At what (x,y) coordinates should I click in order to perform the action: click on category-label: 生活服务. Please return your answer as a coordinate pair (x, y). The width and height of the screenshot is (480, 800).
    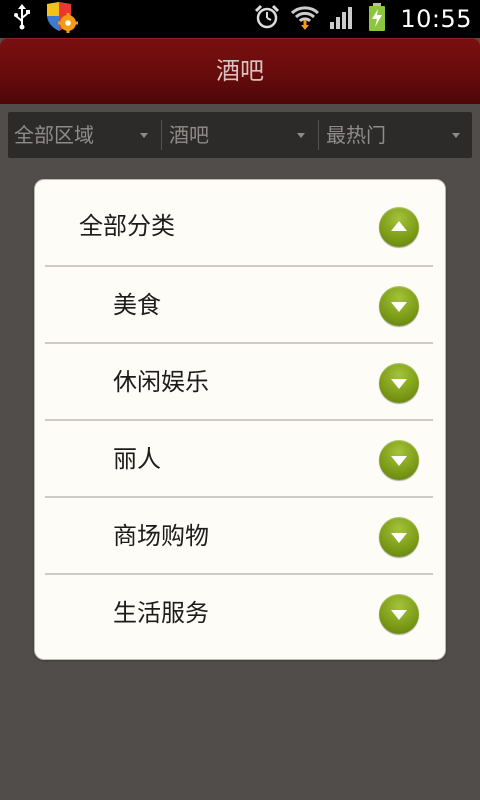
    Looking at the image, I should click on (161, 613).